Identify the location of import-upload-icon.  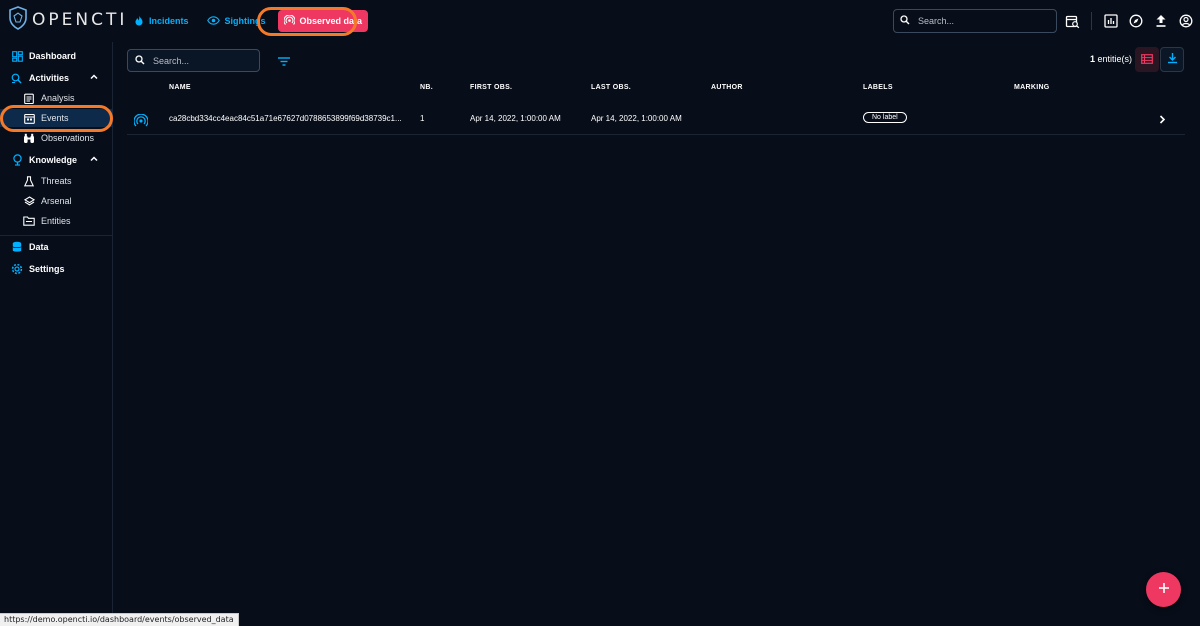
(1161, 21).